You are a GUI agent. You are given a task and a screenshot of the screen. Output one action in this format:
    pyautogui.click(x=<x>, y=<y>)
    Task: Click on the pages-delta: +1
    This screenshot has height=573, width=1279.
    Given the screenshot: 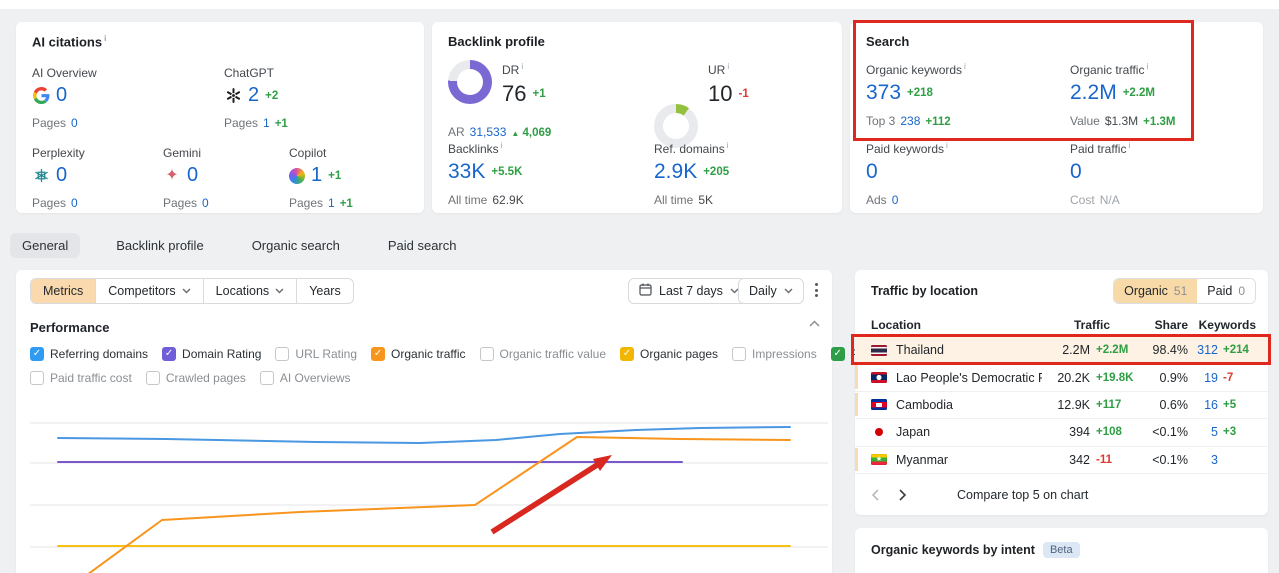 What is the action you would take?
    pyautogui.click(x=346, y=204)
    